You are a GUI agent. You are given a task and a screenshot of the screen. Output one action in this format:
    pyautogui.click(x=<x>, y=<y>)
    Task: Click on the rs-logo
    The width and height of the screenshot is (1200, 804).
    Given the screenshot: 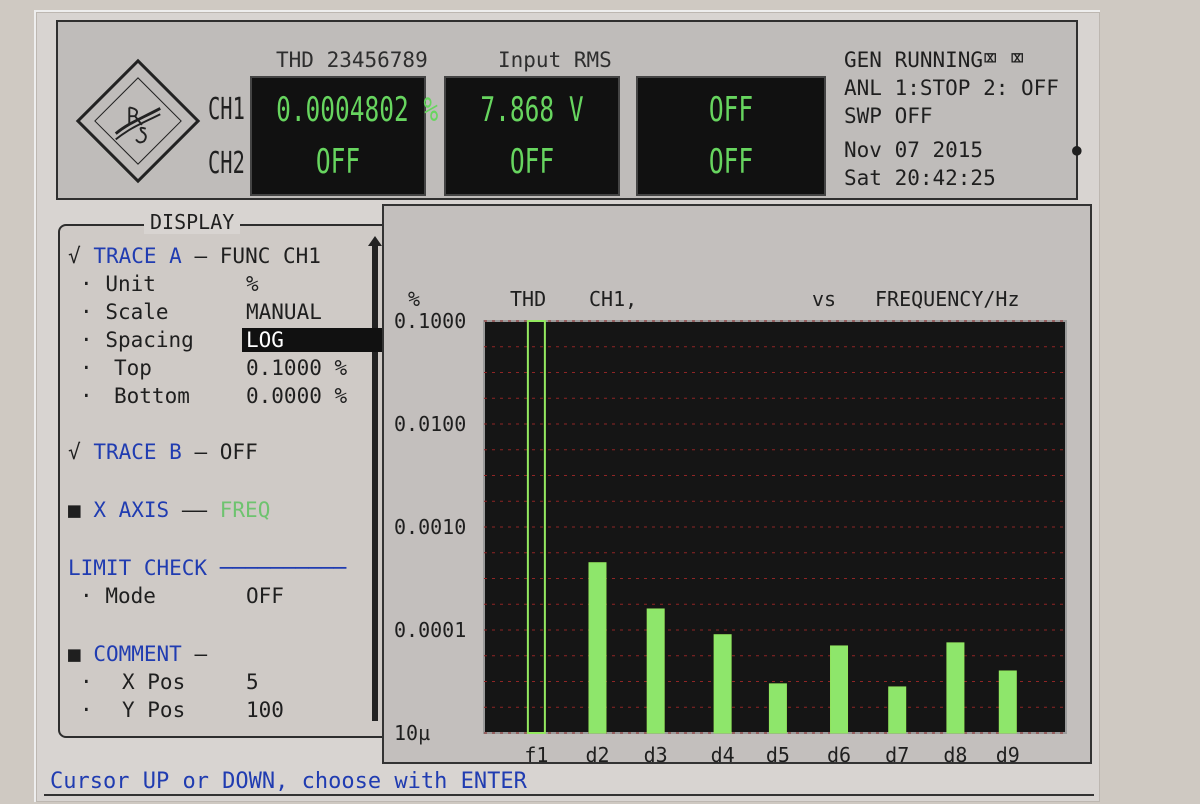 What is the action you would take?
    pyautogui.click(x=138, y=121)
    